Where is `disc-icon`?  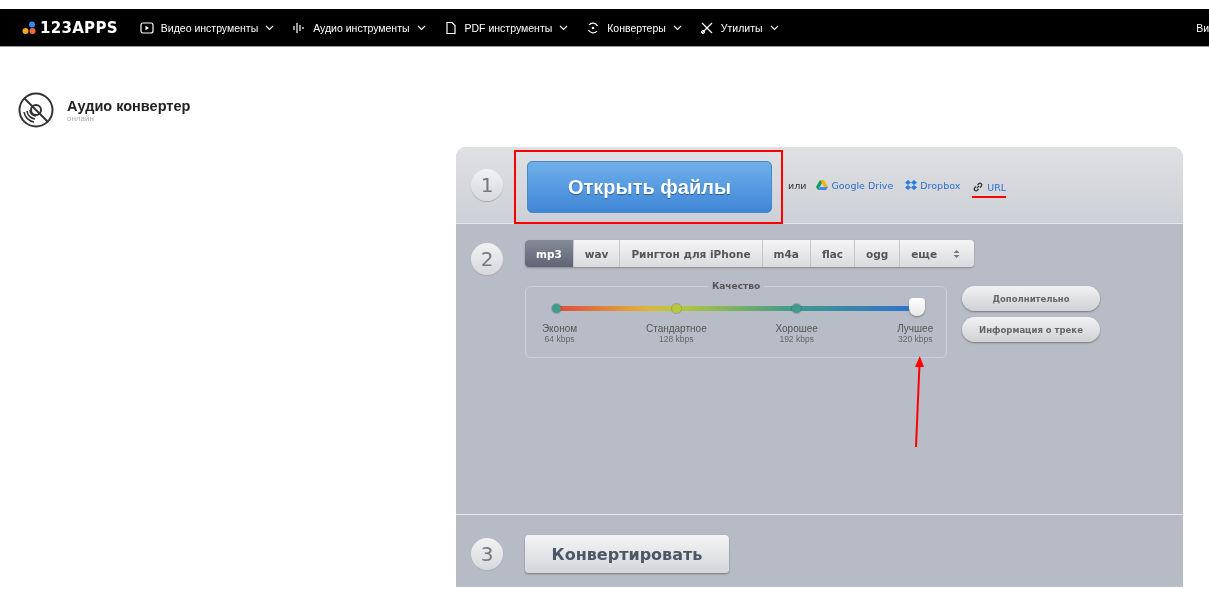 disc-icon is located at coordinates (36, 110).